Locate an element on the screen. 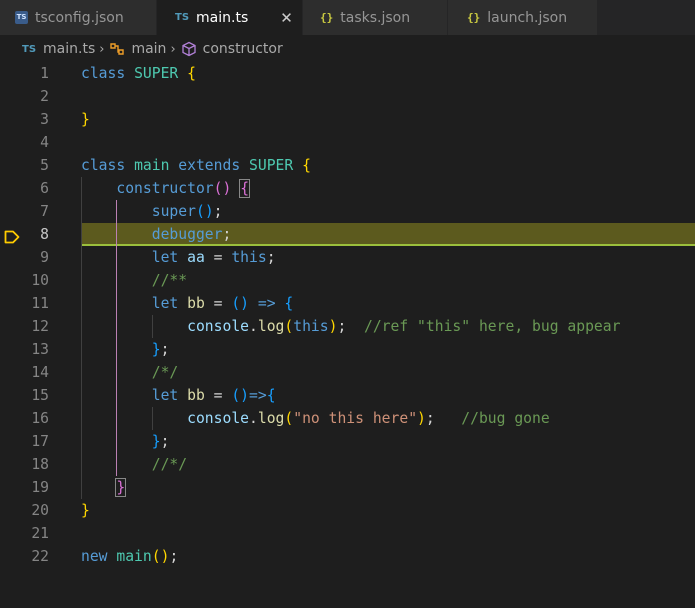 The width and height of the screenshot is (695, 608). line-number: 22 is located at coordinates (40, 556).